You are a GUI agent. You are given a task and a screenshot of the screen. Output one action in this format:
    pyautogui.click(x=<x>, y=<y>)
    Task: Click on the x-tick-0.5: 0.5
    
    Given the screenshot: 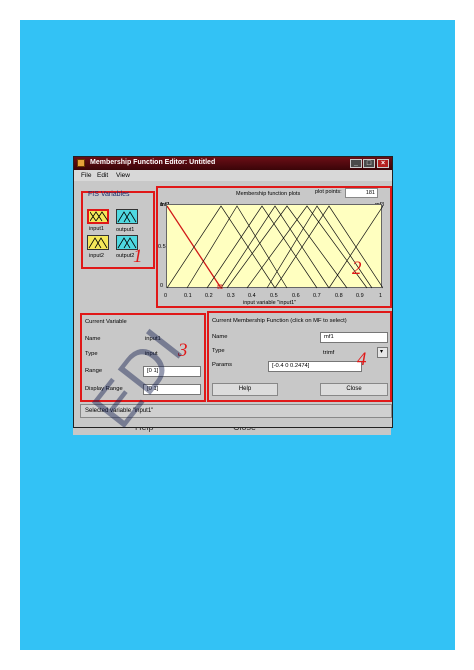 What is the action you would take?
    pyautogui.click(x=274, y=296)
    